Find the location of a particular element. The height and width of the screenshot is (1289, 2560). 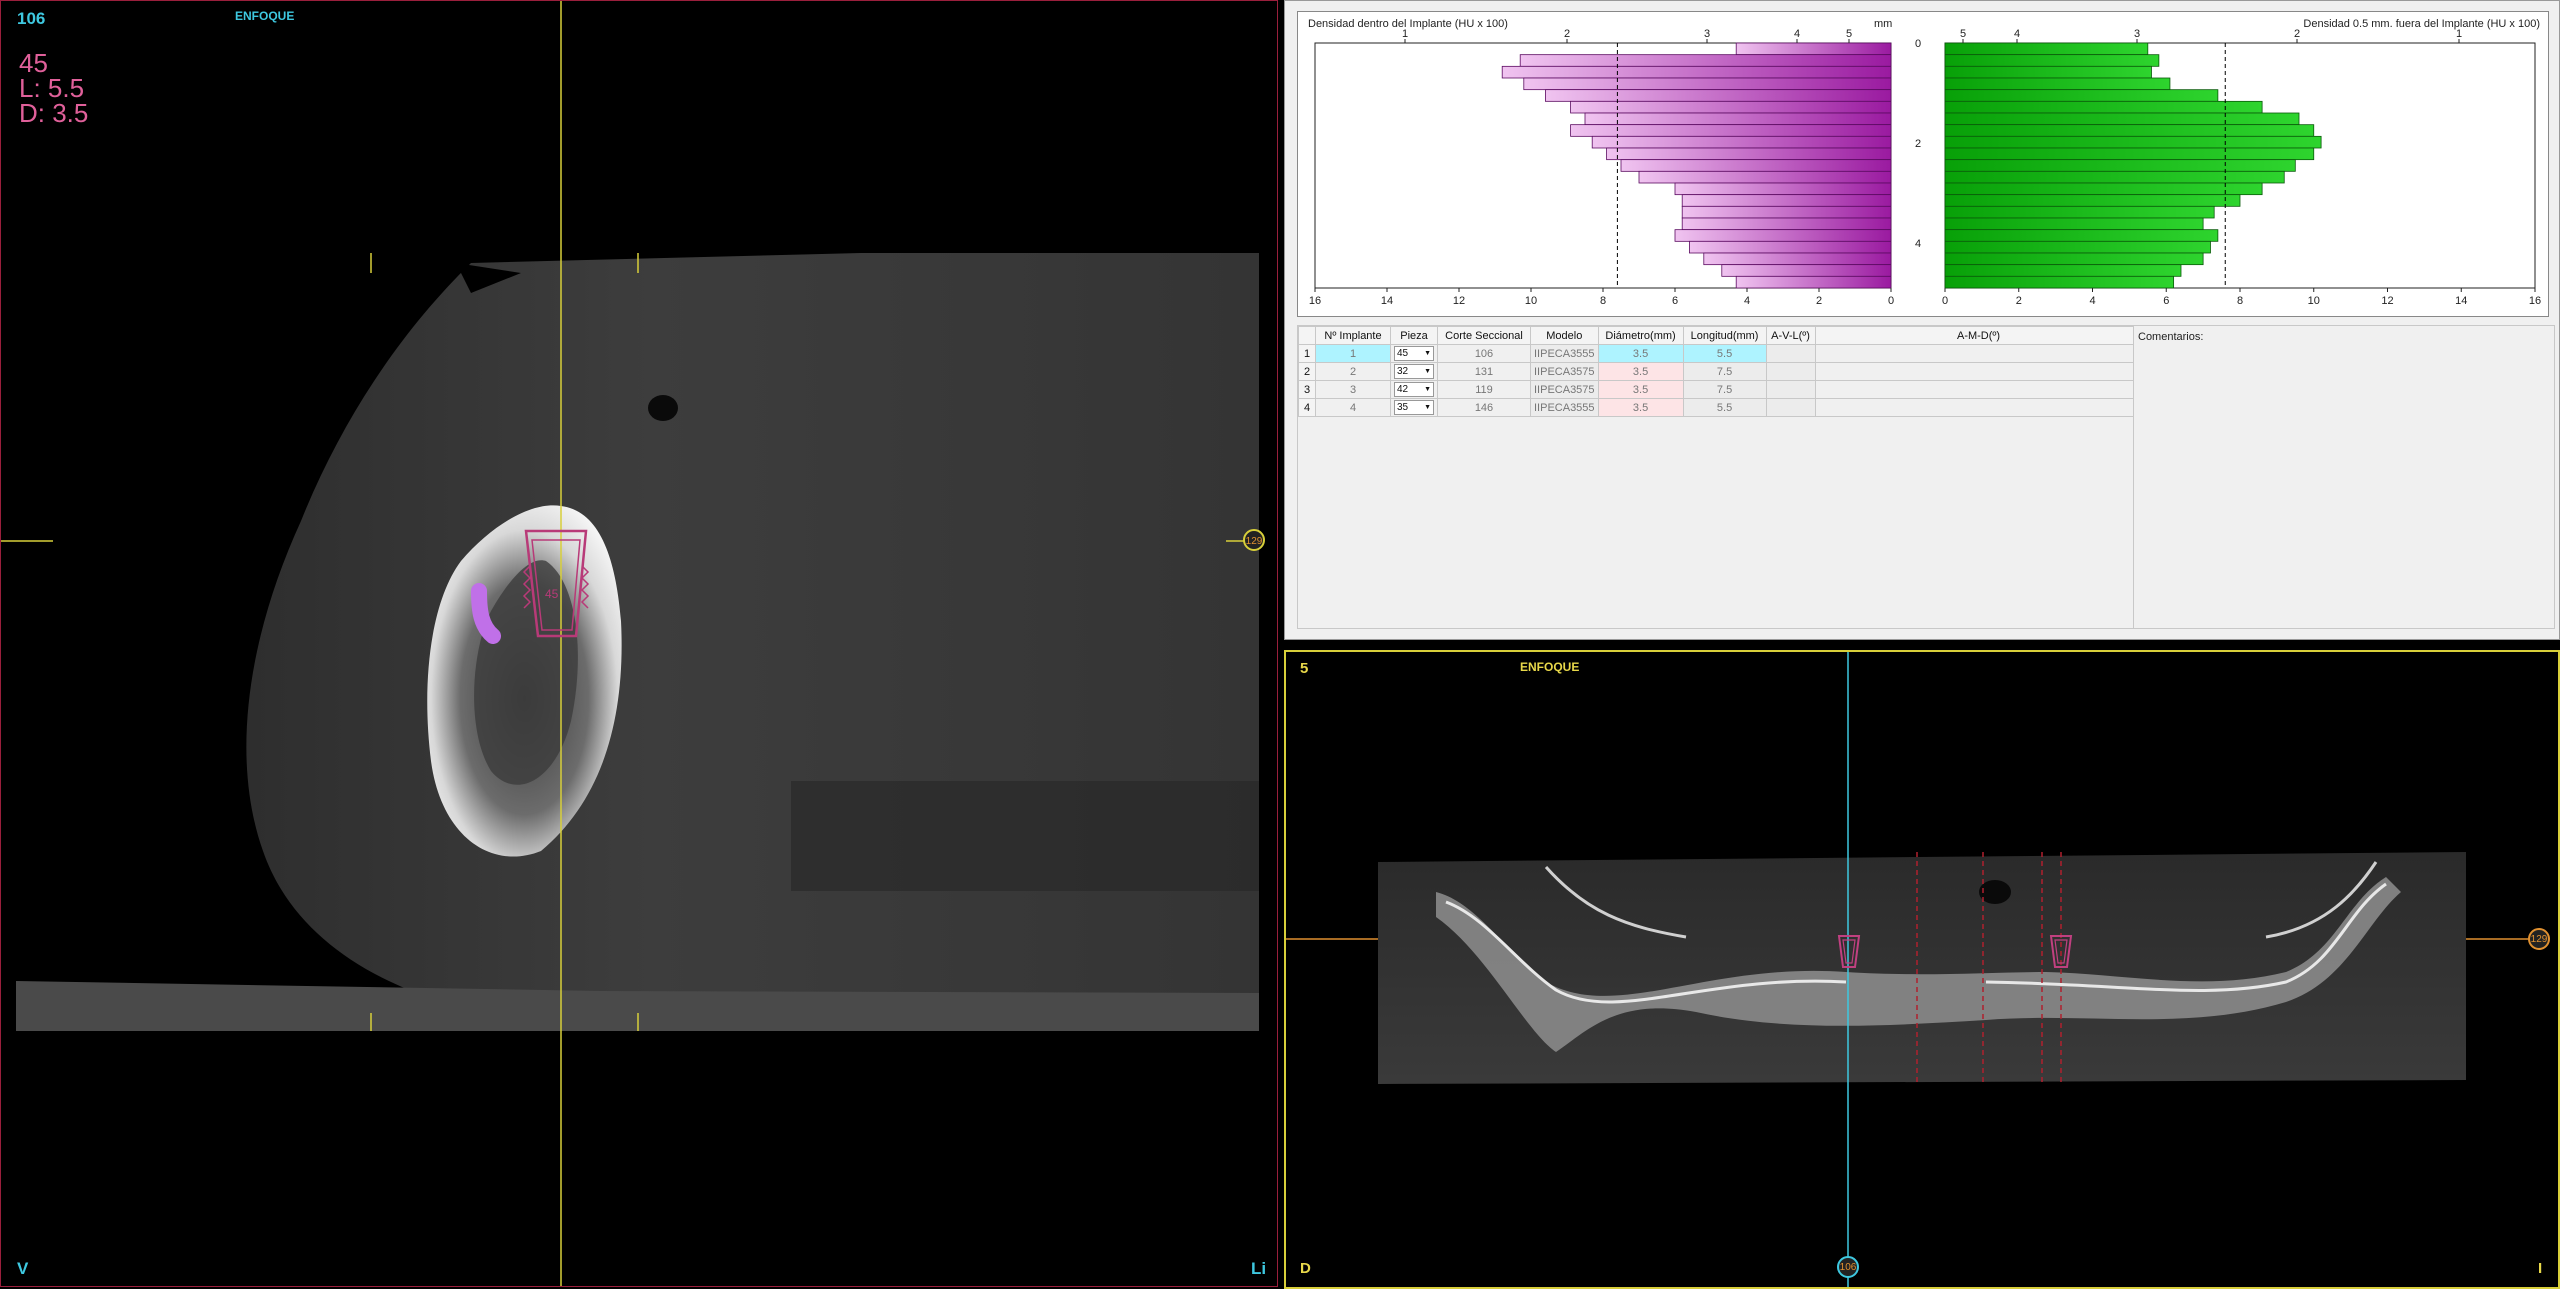

right-bottom-tick: 8 is located at coordinates (2240, 301).